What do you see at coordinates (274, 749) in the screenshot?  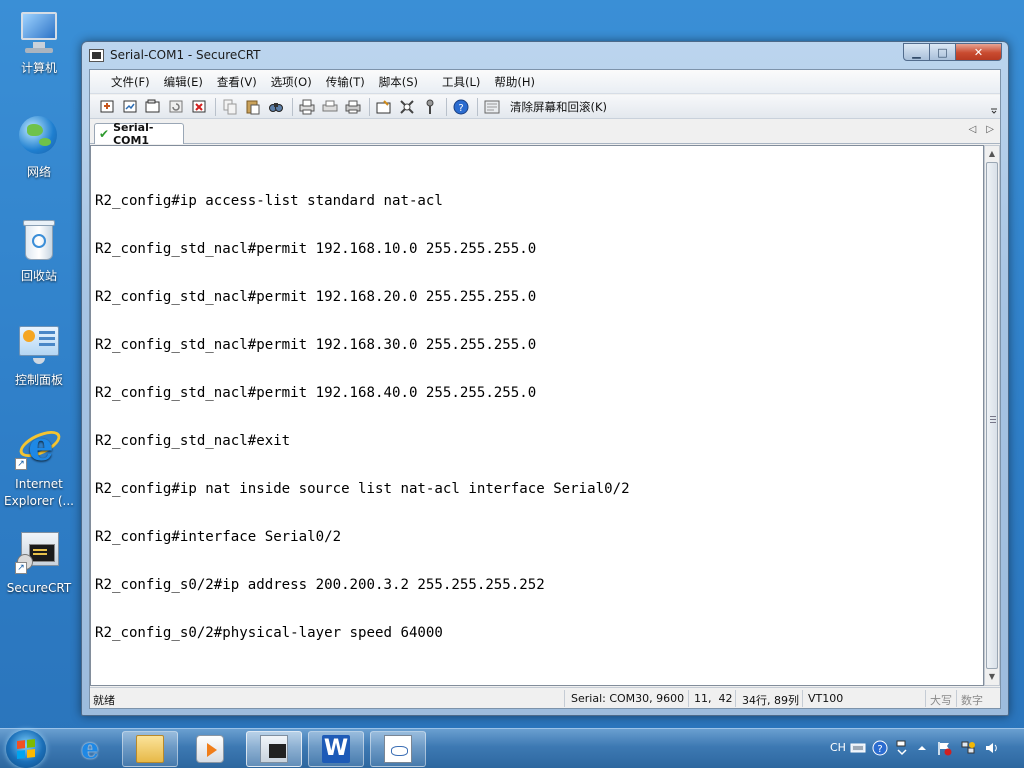 I see `taskbar-securecrt` at bounding box center [274, 749].